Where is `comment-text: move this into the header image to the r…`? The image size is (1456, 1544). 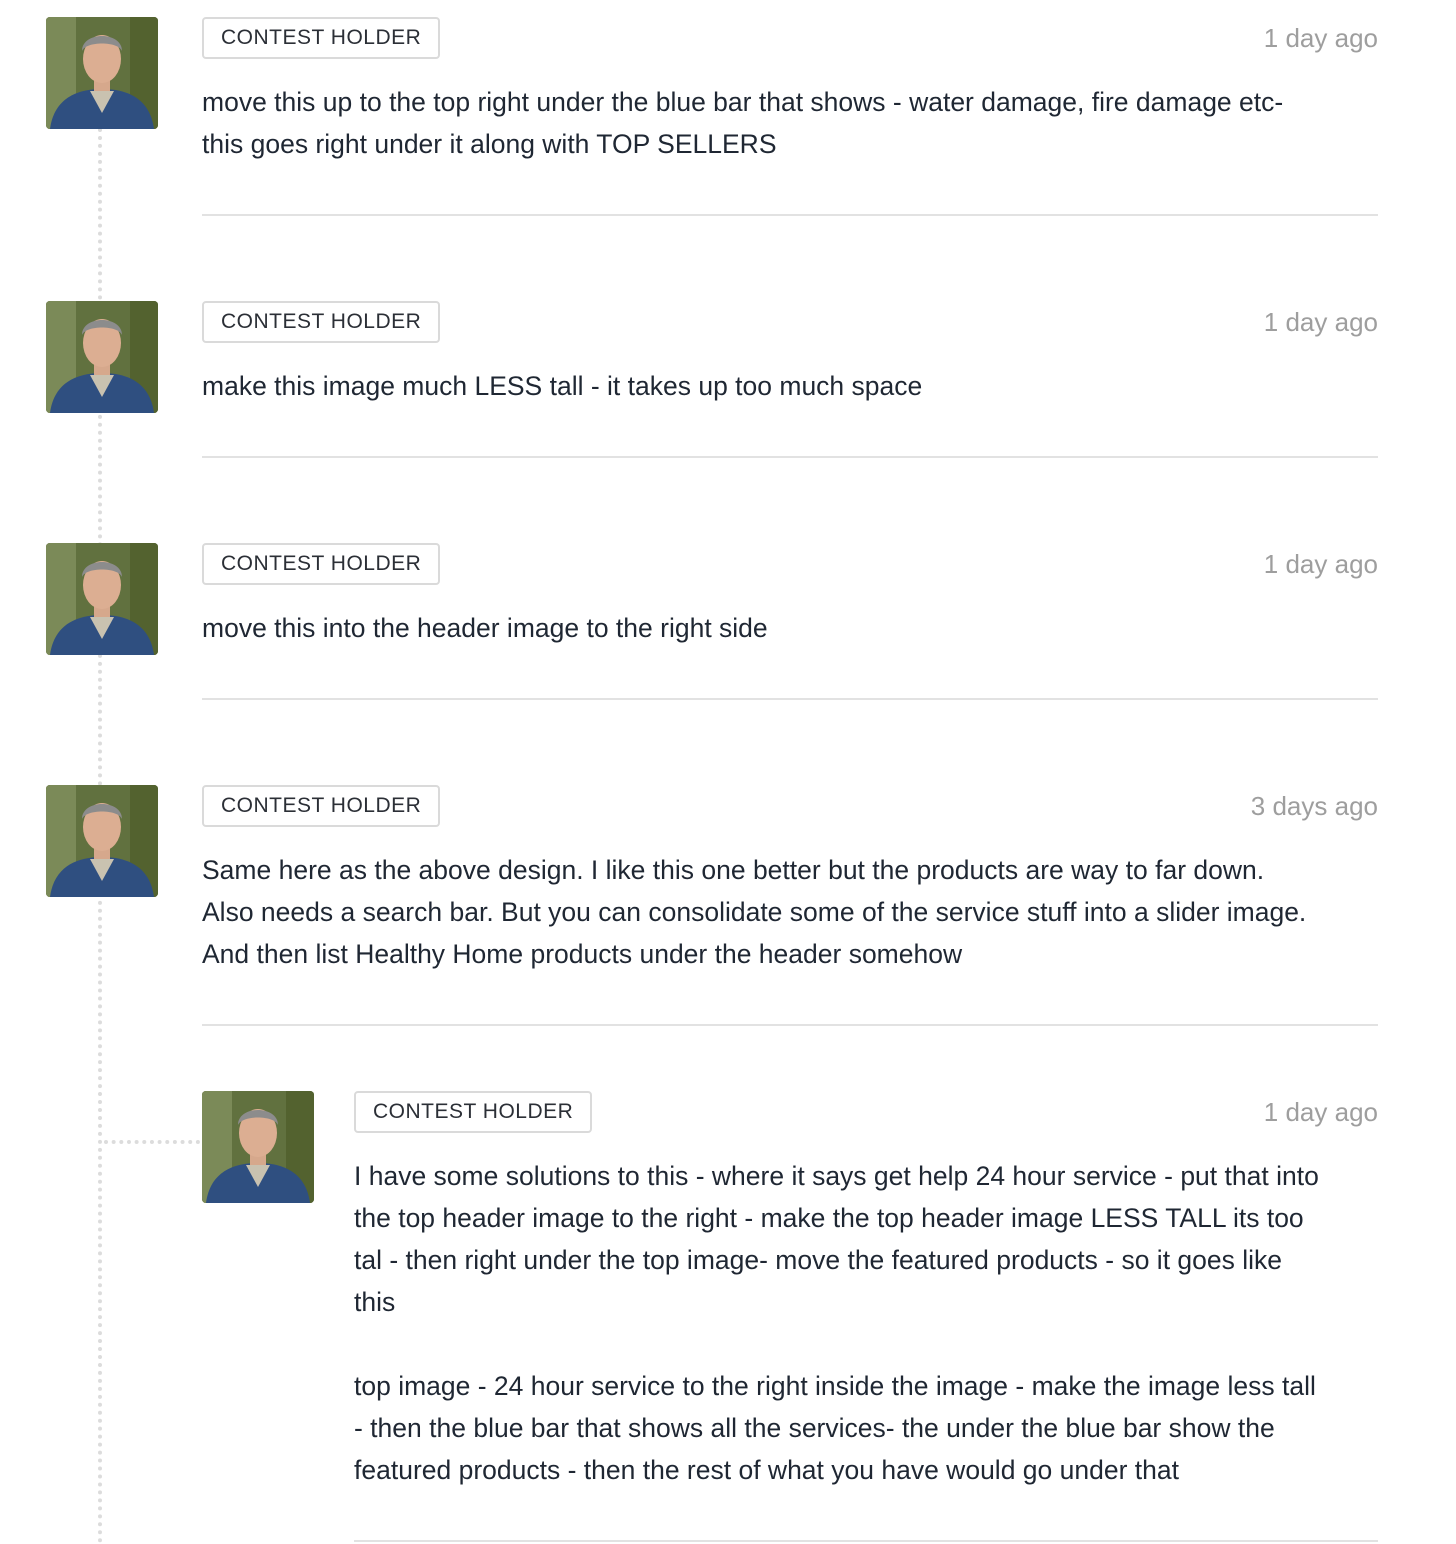
comment-text: move this into the header image to the r… is located at coordinates (485, 628).